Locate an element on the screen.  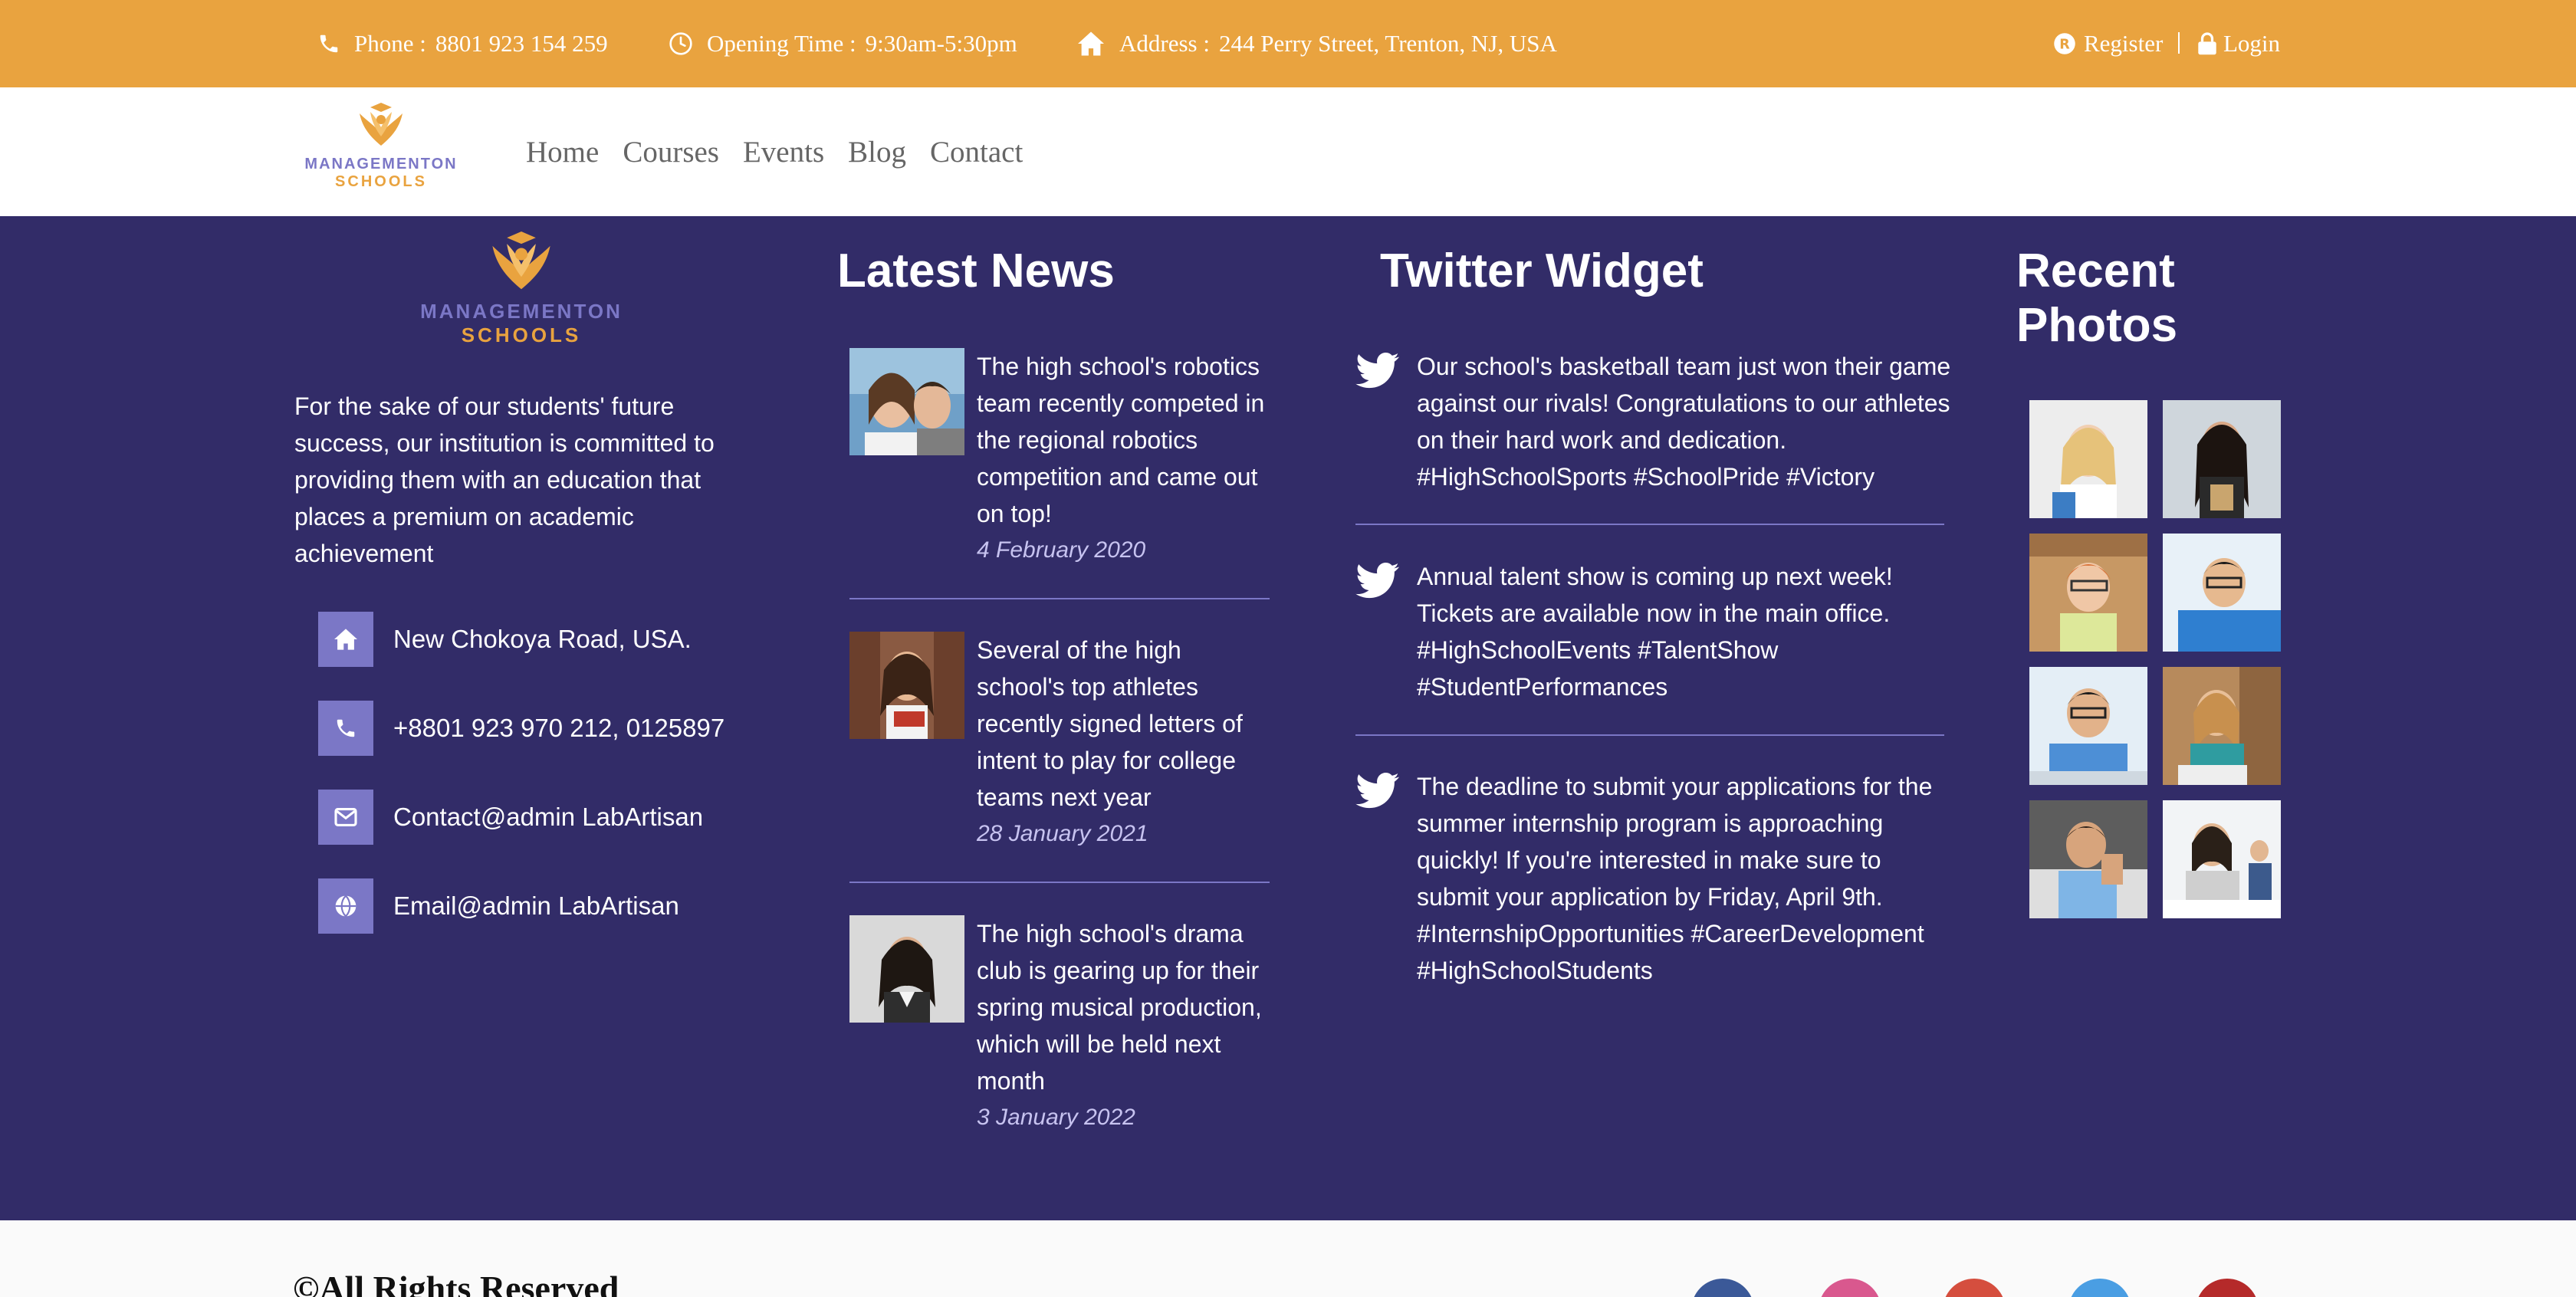
nav-item-contact: Contact is located at coordinates (976, 152).